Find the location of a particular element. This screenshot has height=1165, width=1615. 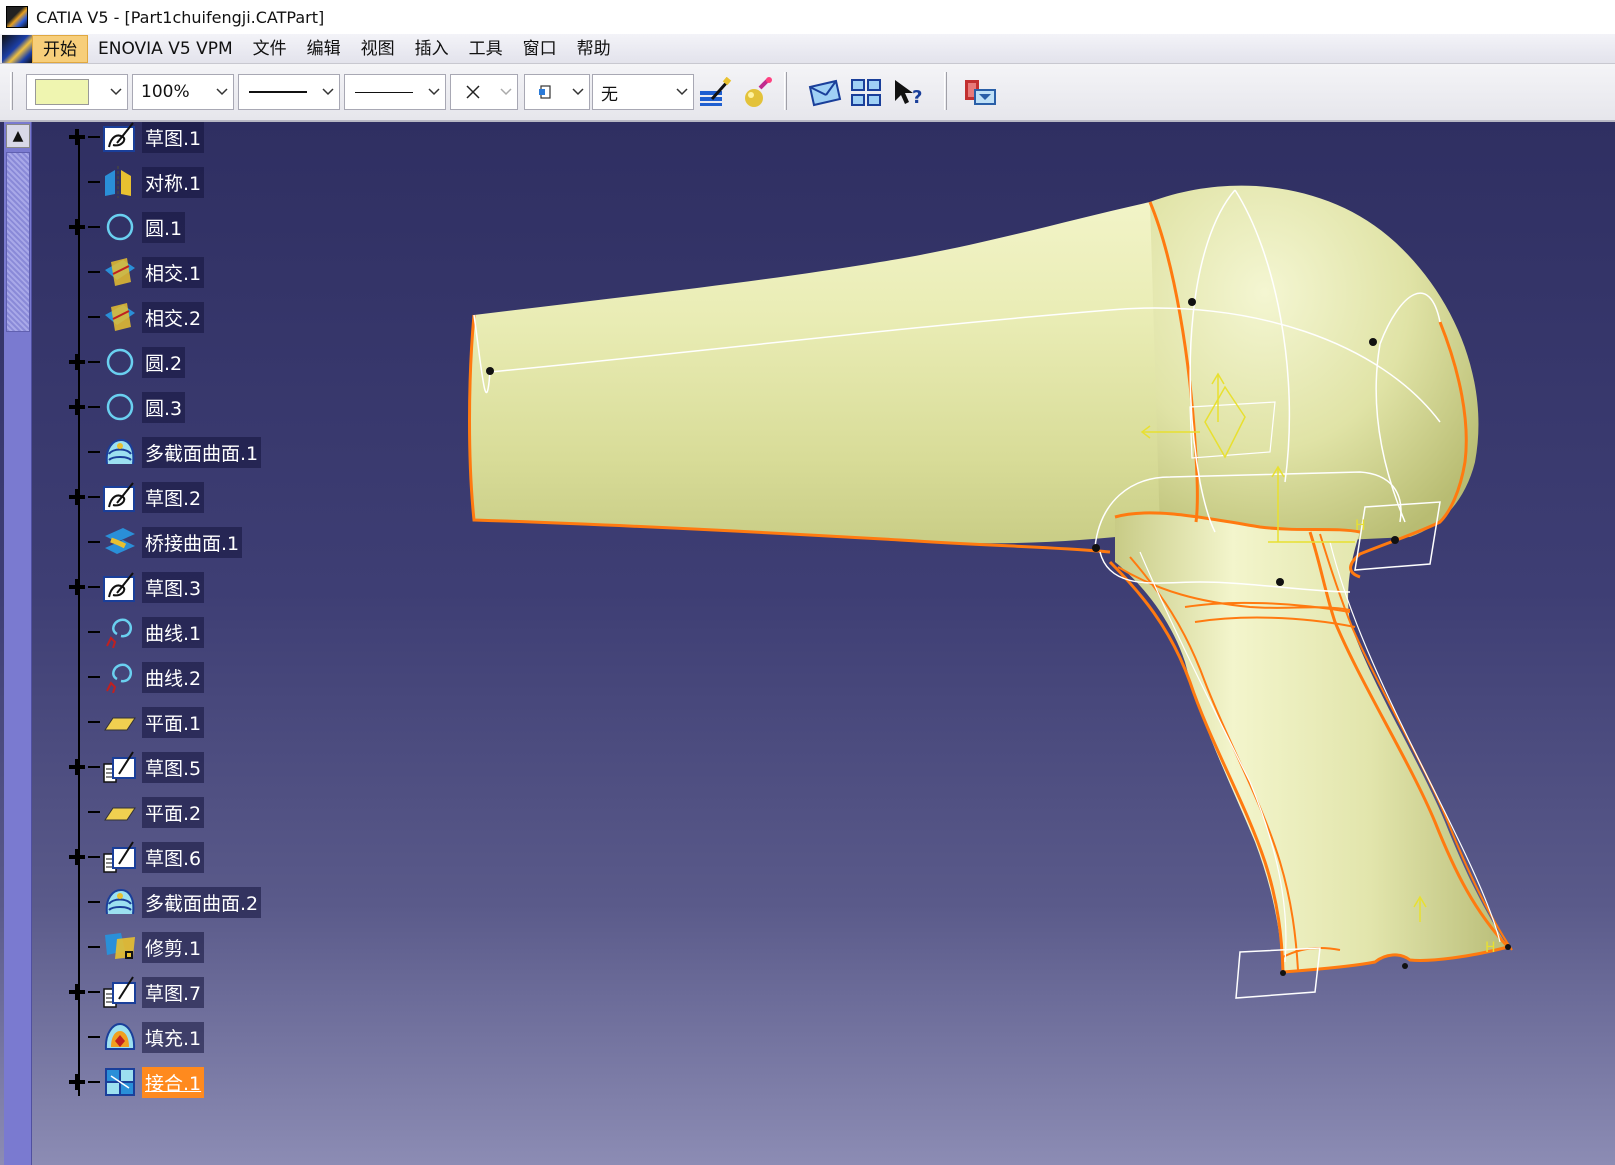

tree-item-trim-1: 修剪.1 is located at coordinates (135, 947).